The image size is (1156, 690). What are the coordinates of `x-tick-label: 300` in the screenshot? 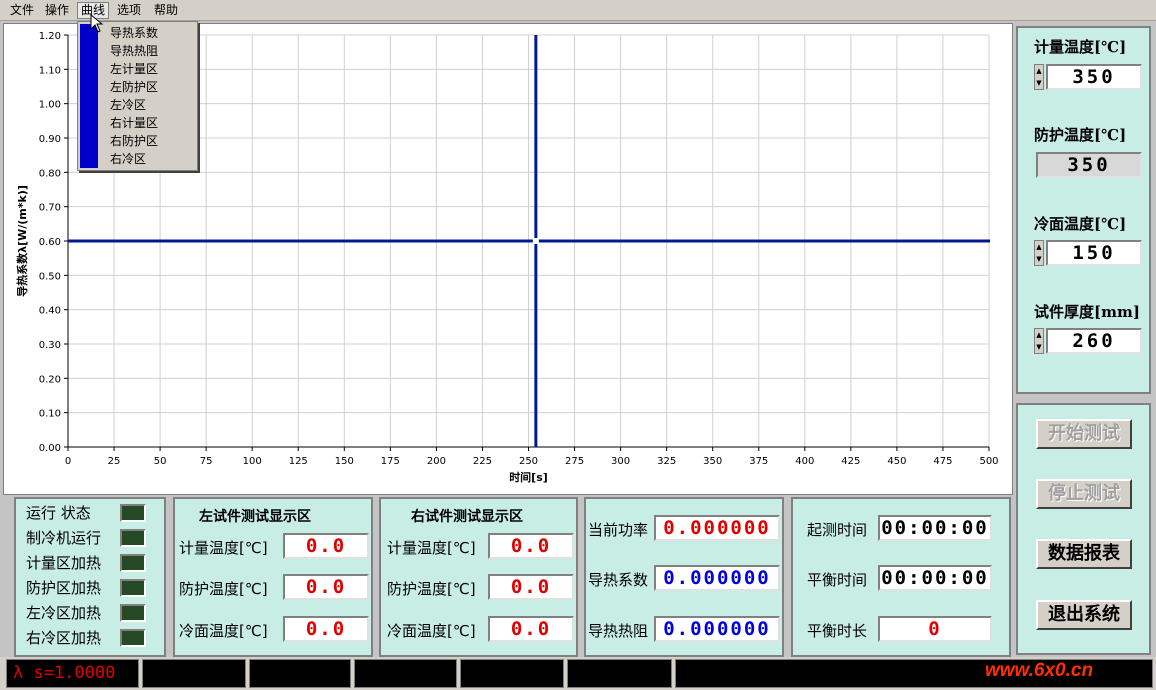 It's located at (620, 461).